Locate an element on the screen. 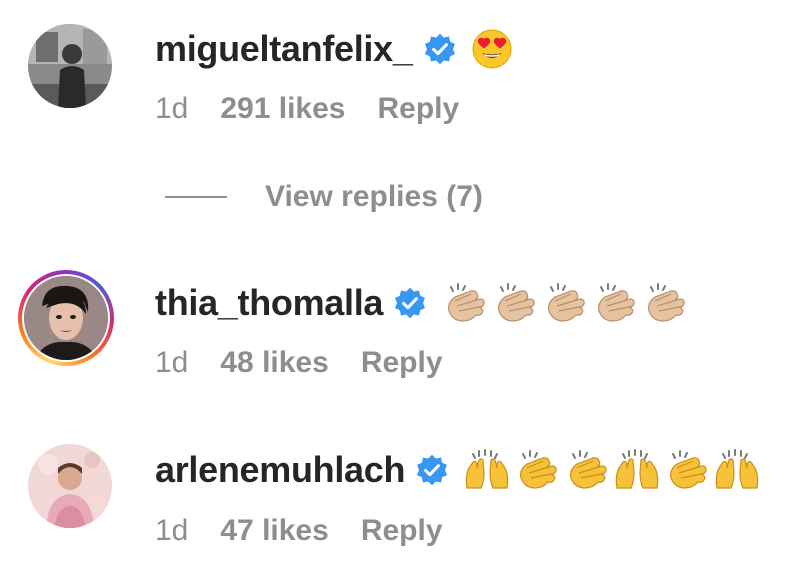  view-replies-label: View replies (7) is located at coordinates (374, 196).